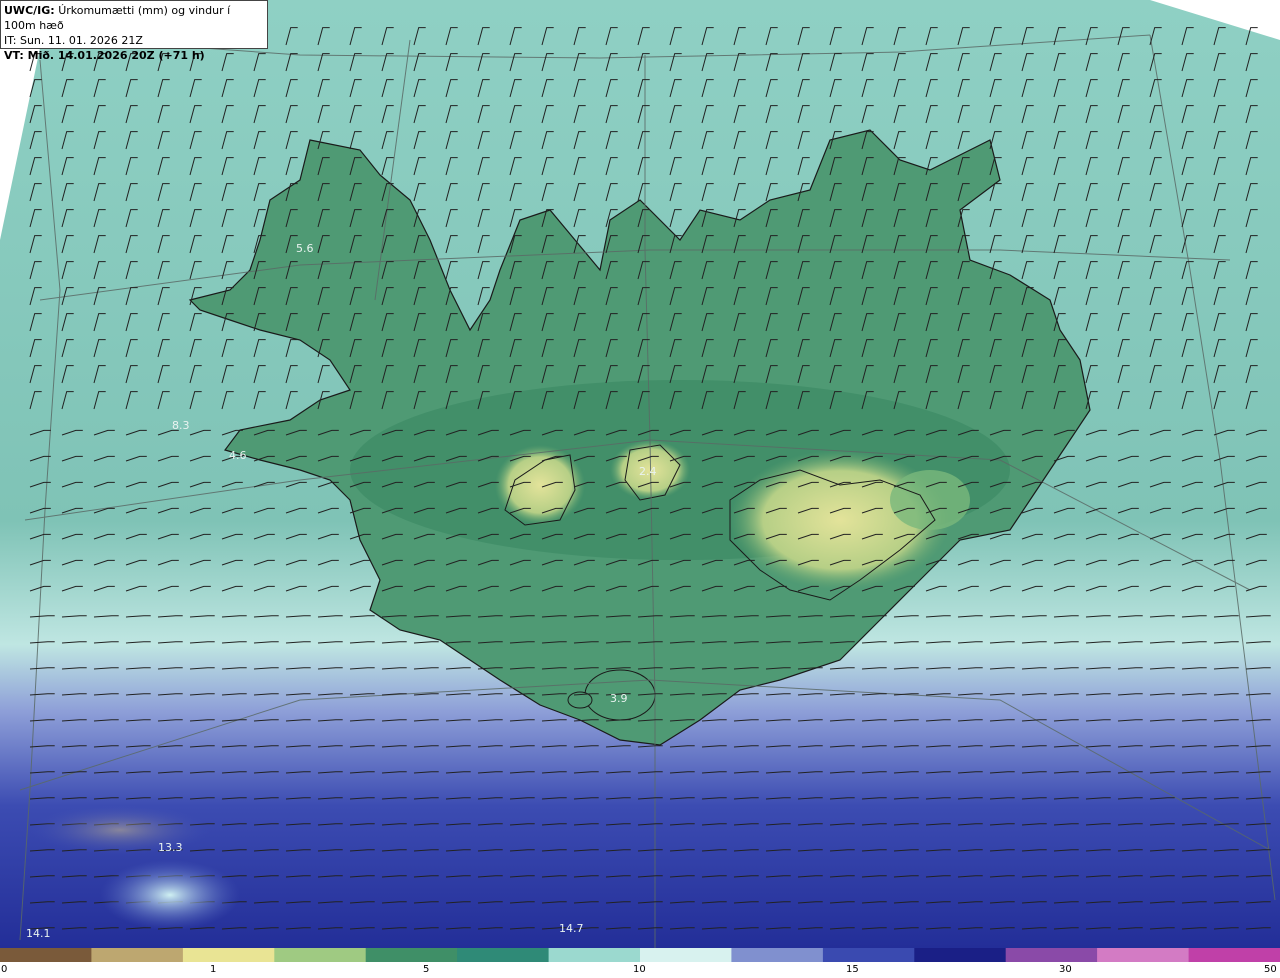 This screenshot has height=978, width=1280. What do you see at coordinates (852, 969) in the screenshot?
I see `colorbar-tick: 15` at bounding box center [852, 969].